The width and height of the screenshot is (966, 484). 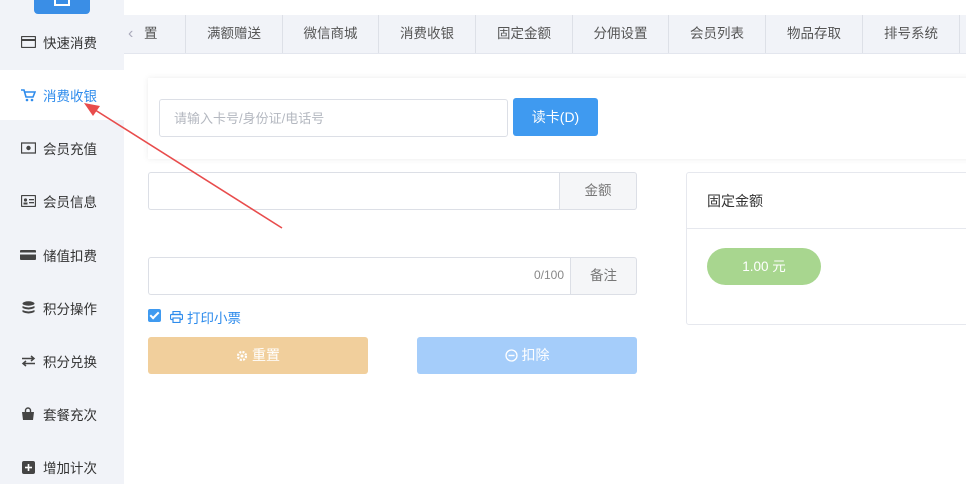 I want to click on sidebar-item-package-recharge: 套餐充次, so click(x=62, y=414).